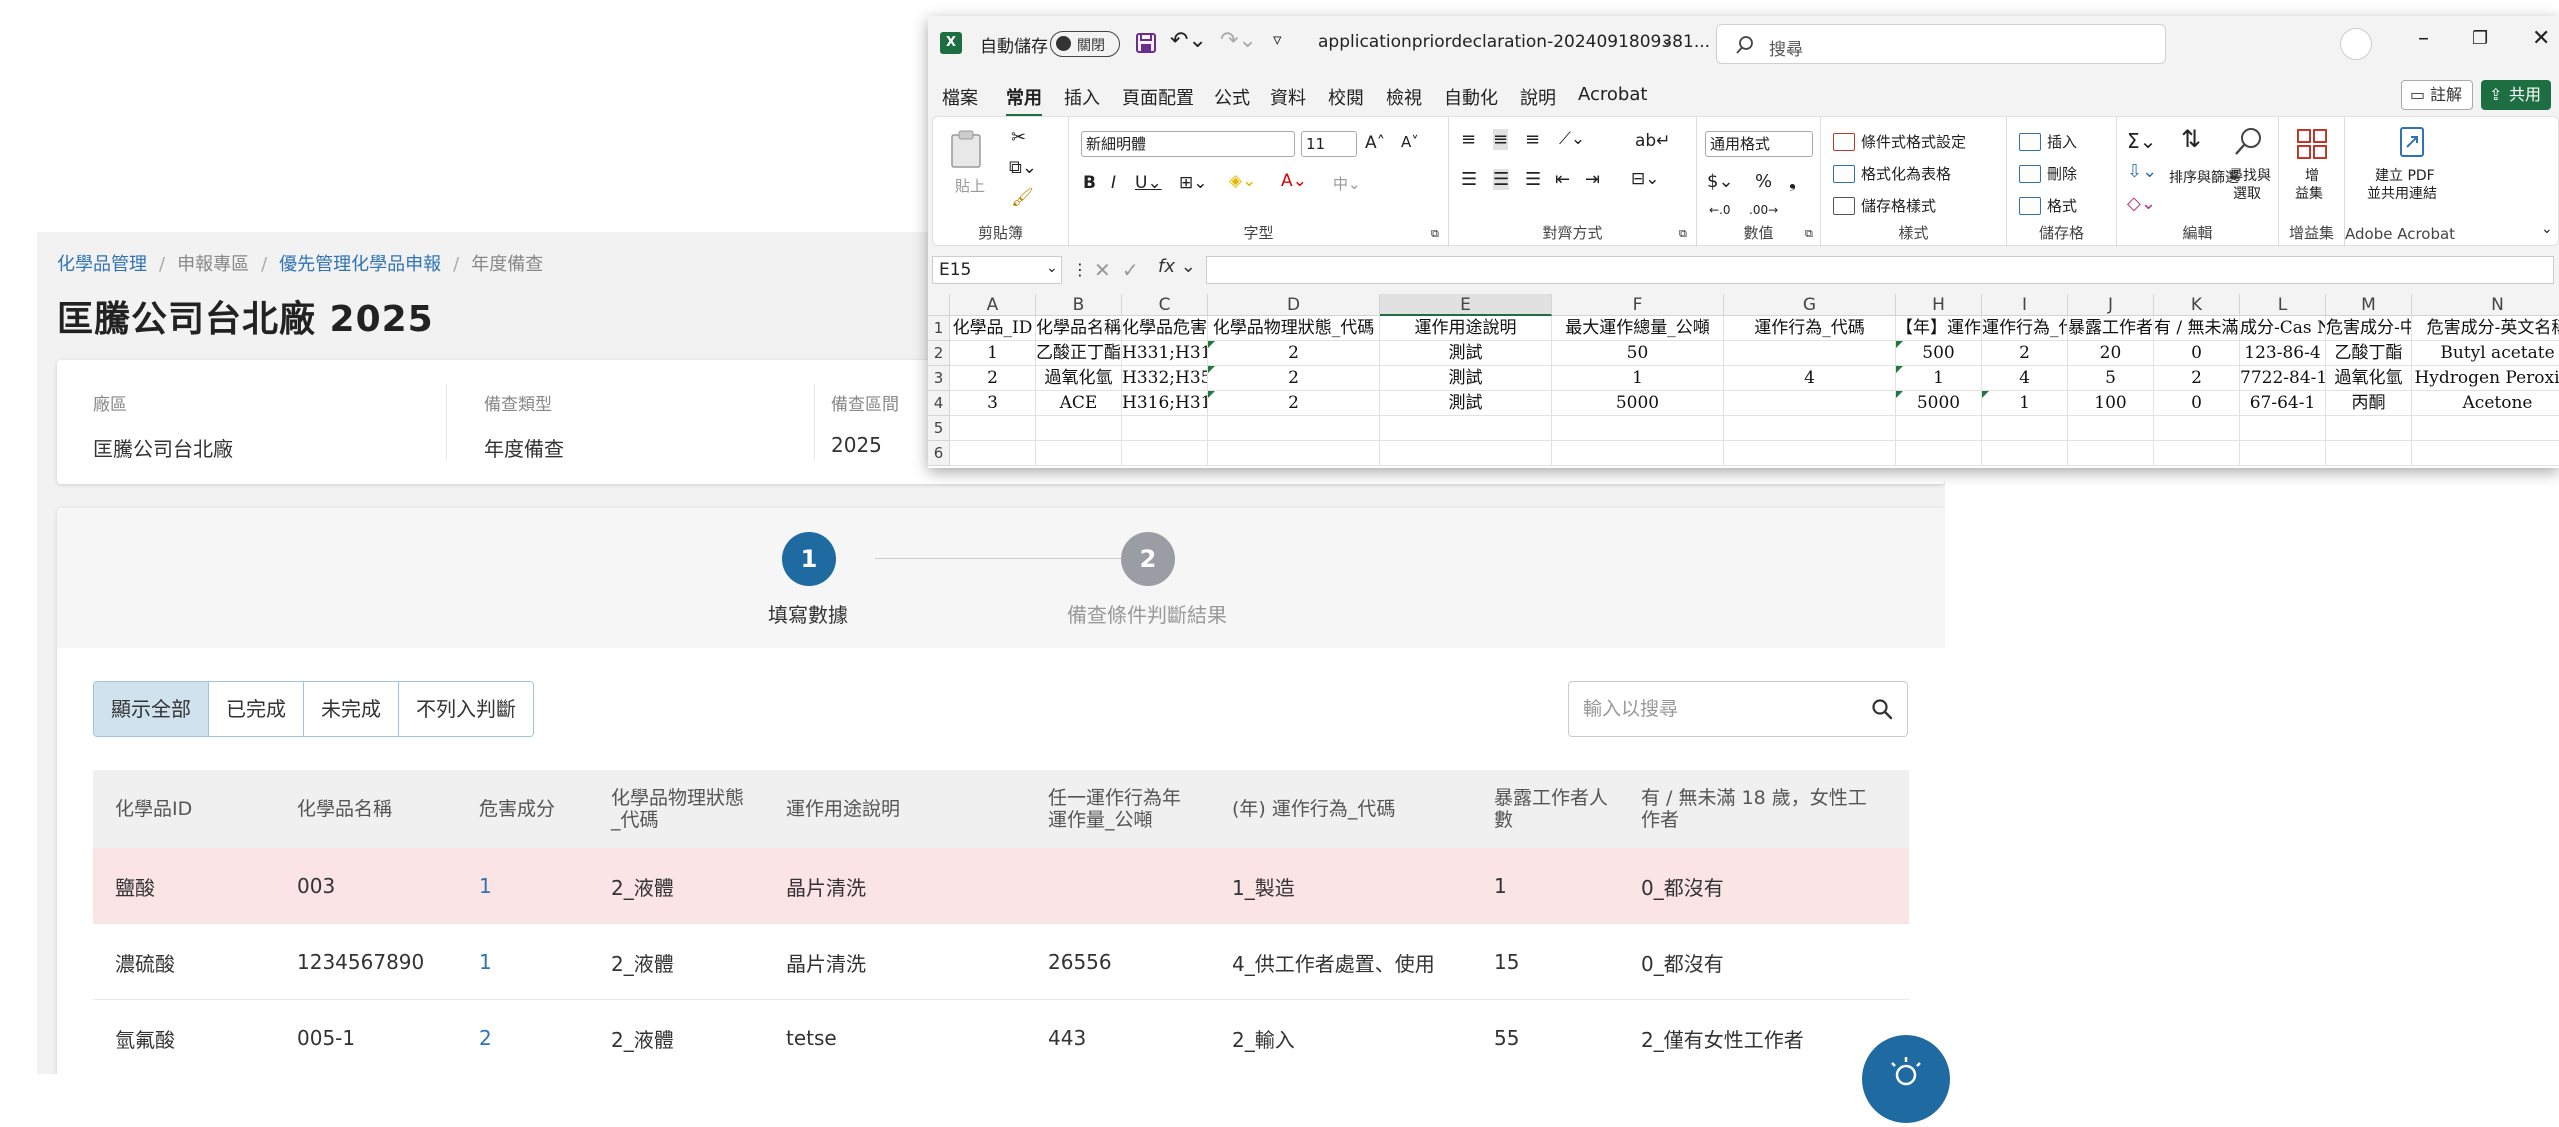  Describe the element at coordinates (1763, 210) in the screenshot. I see `decrease-decimal-icon: .00→` at that location.